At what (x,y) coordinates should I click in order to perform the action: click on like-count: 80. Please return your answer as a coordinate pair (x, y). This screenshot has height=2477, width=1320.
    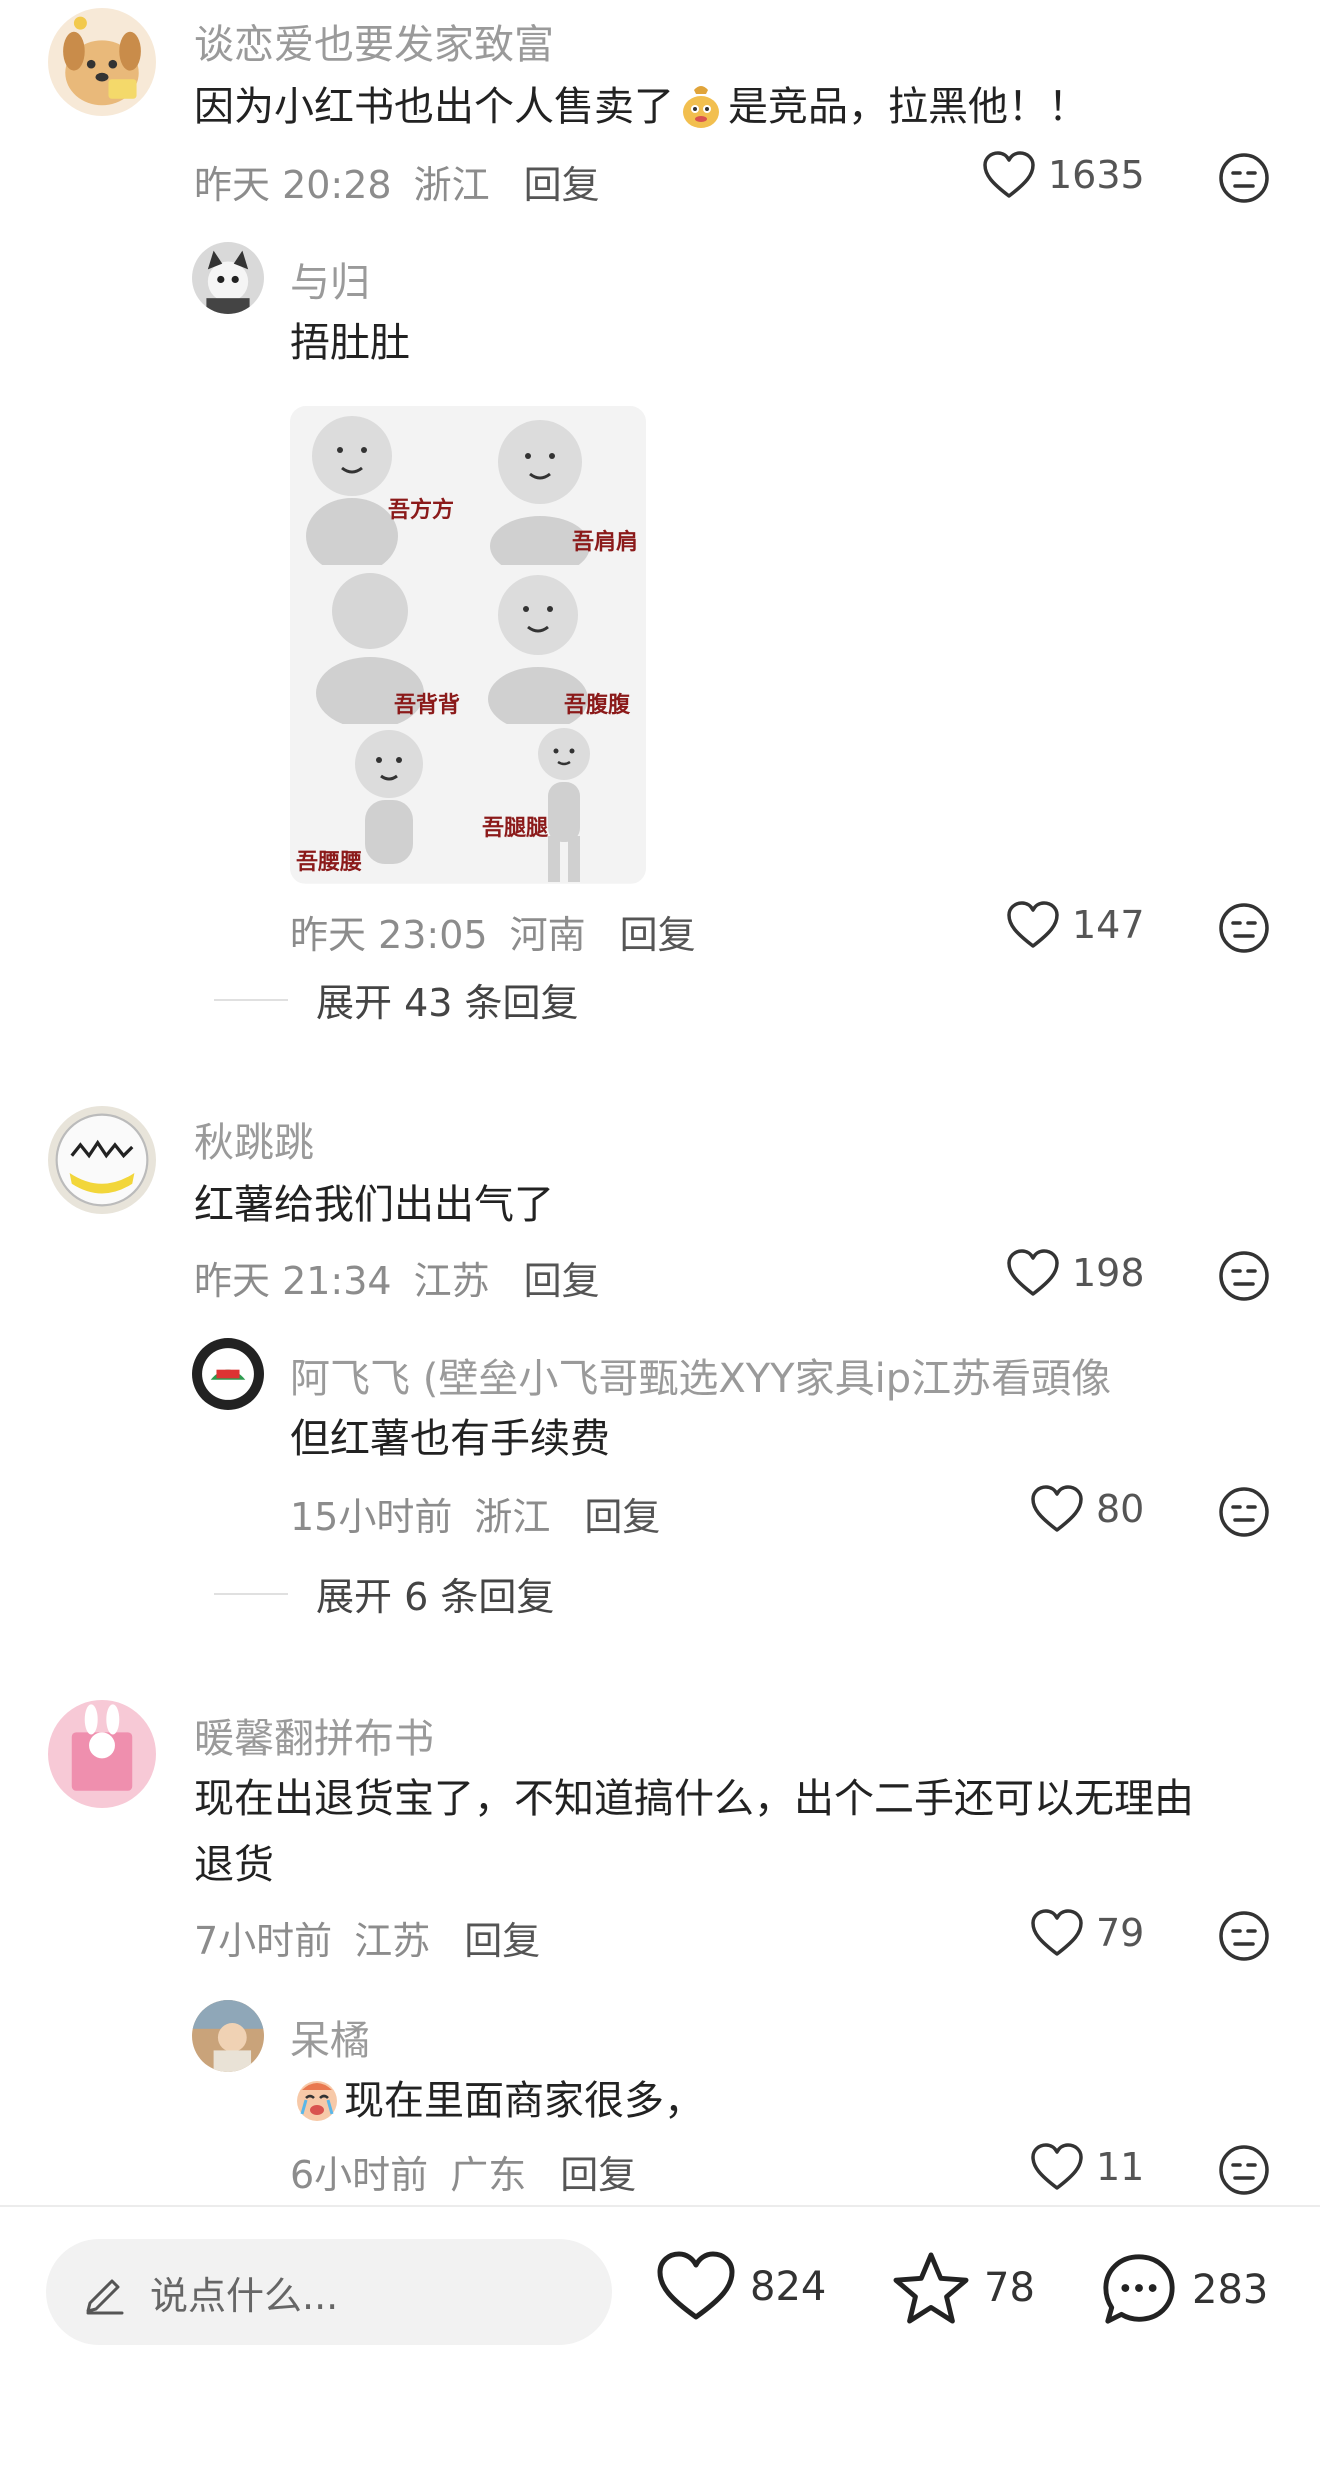
    Looking at the image, I should click on (1120, 1509).